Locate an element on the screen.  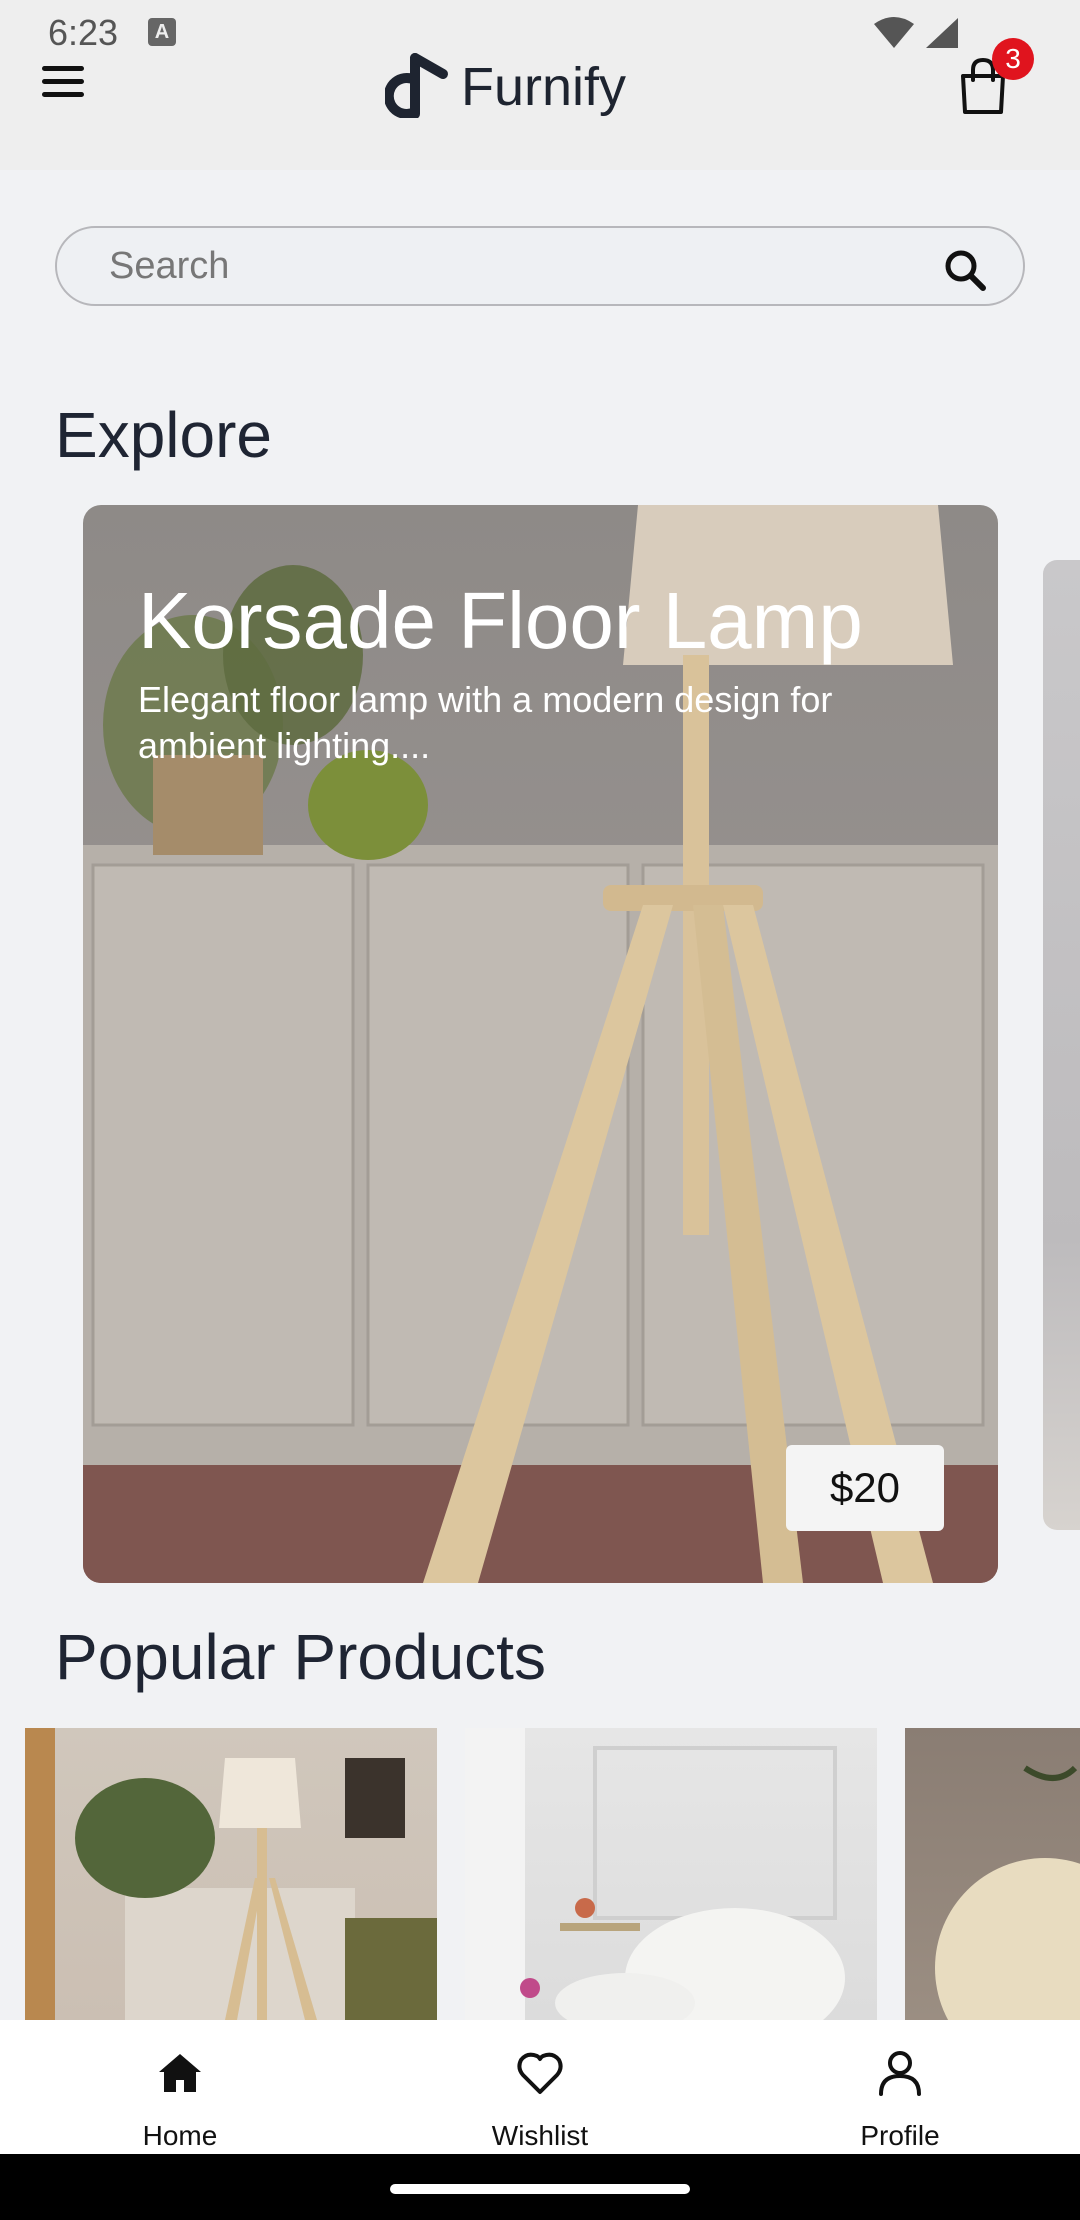
heart-icon is located at coordinates (540, 2073).